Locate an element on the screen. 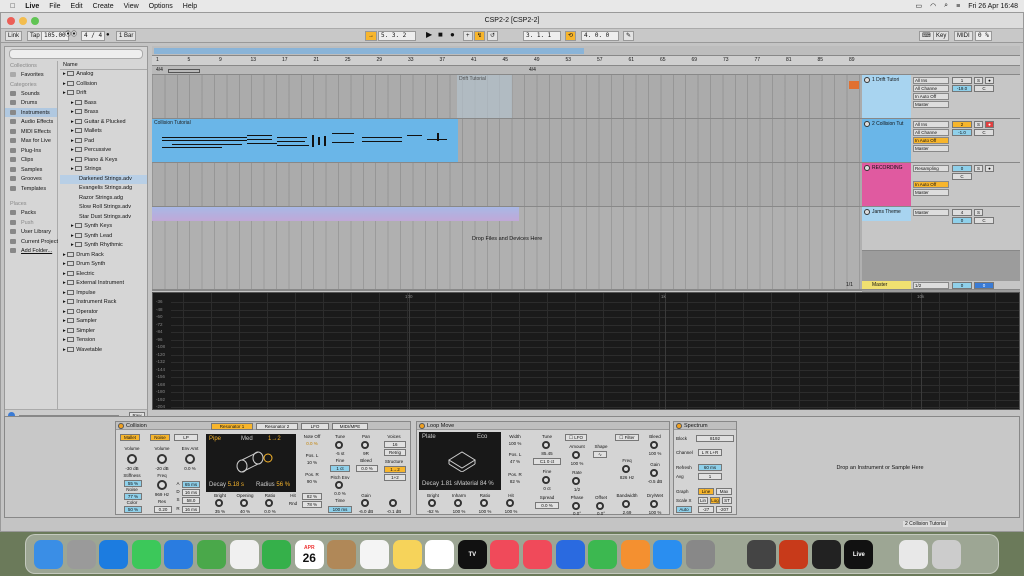 The image size is (1024, 576). browser-item: Darkened Strings.adv is located at coordinates (103, 179).